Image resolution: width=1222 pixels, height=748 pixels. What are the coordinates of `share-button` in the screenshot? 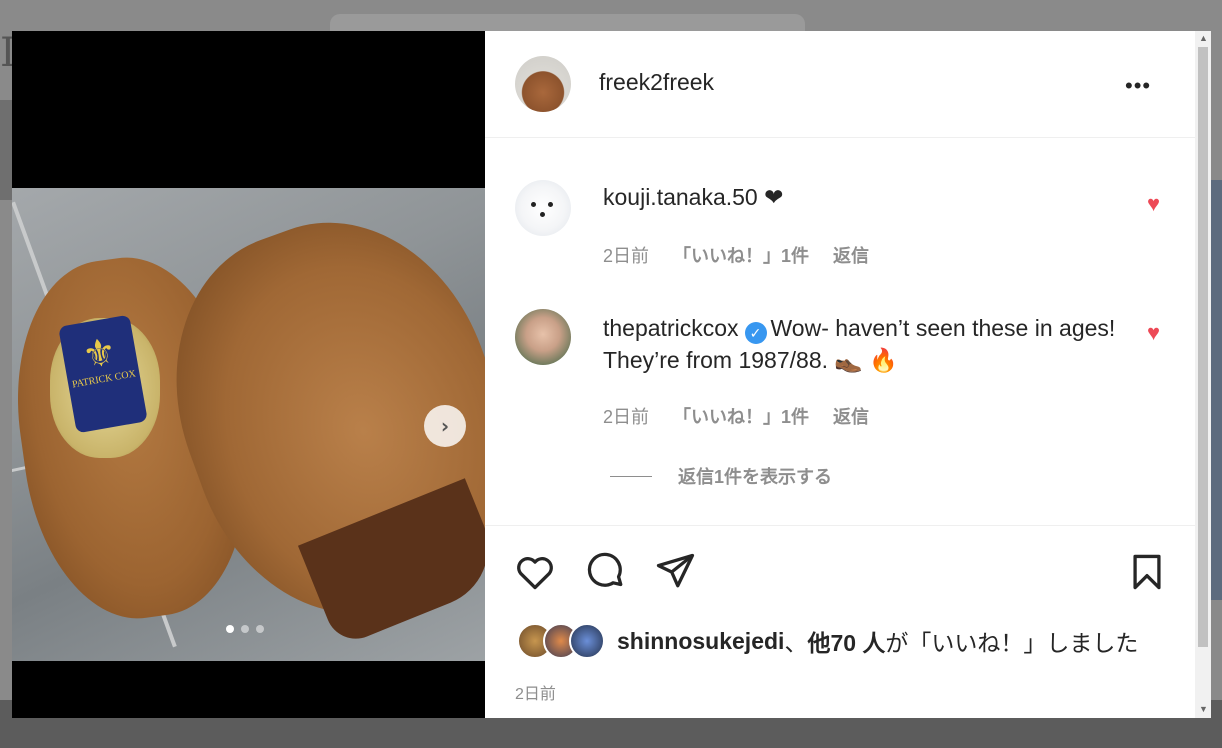 It's located at (675, 572).